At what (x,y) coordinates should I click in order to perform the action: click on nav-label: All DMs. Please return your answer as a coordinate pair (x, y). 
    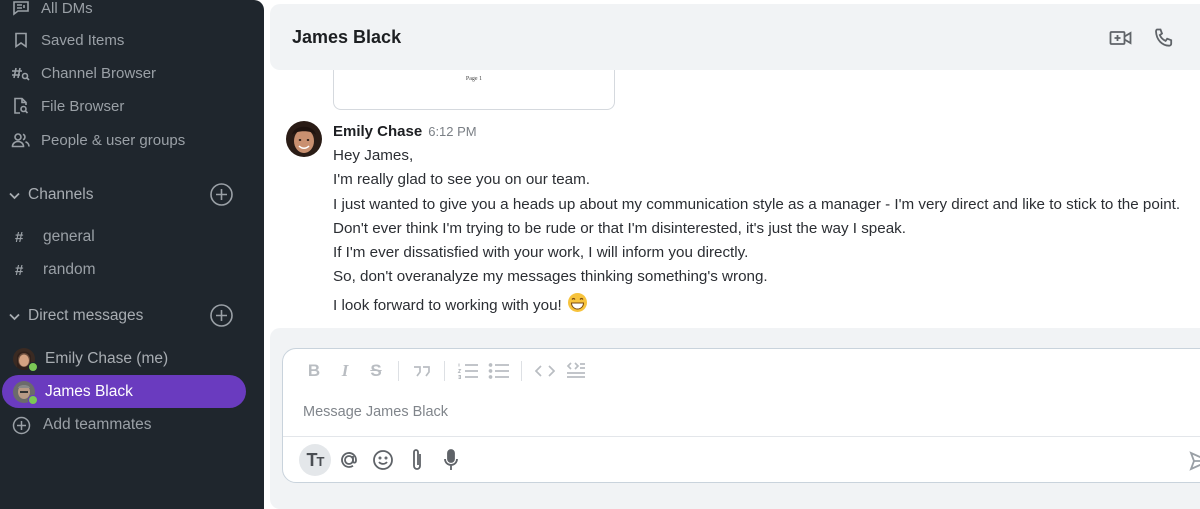
    Looking at the image, I should click on (67, 8).